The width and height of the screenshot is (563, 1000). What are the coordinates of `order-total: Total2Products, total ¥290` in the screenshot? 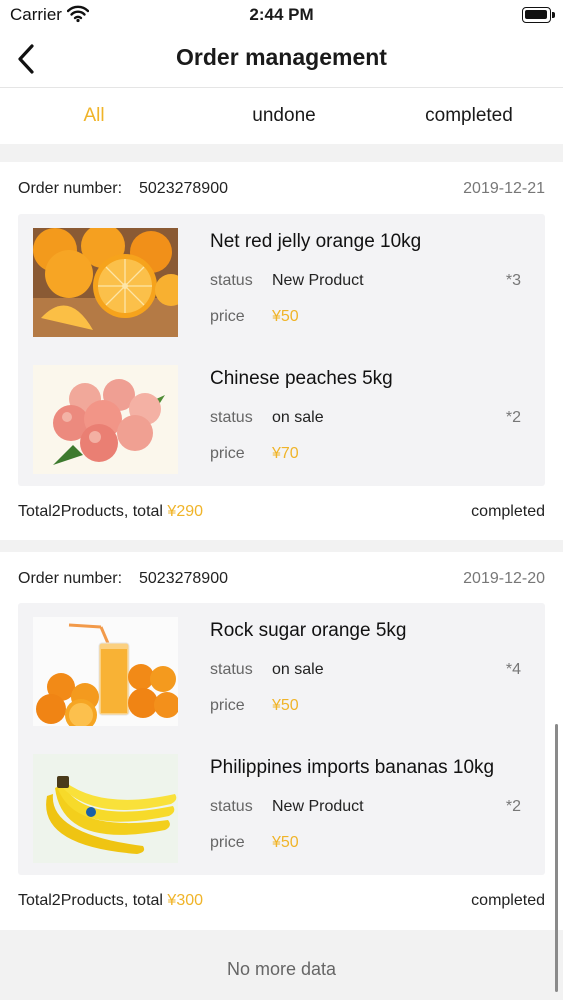 It's located at (110, 512).